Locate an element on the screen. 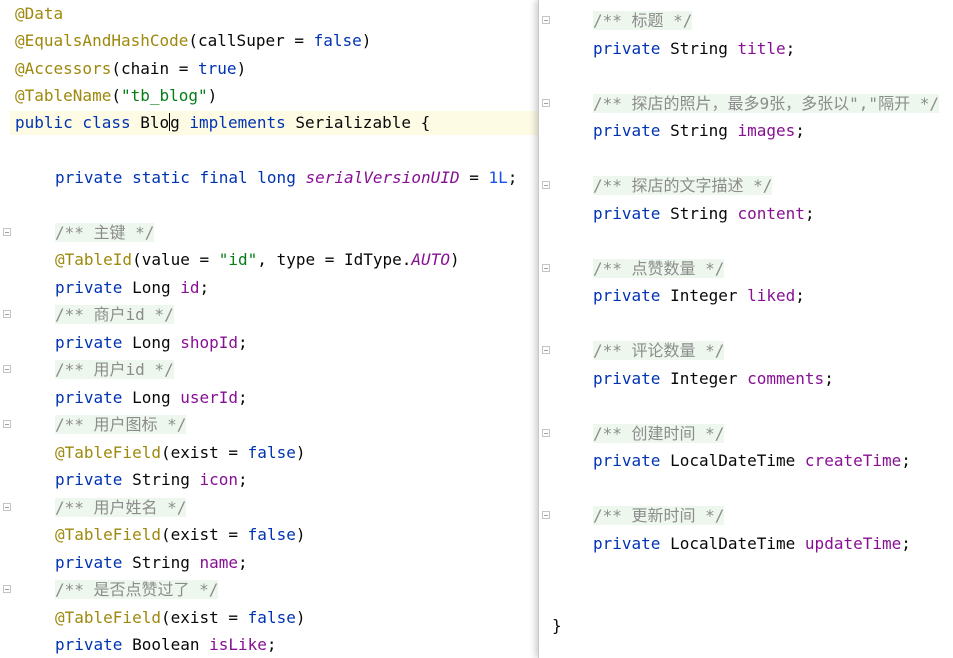 The image size is (953, 658). code-line: @EqualsAndHashCode(callSuper = false) is located at coordinates (193, 40).